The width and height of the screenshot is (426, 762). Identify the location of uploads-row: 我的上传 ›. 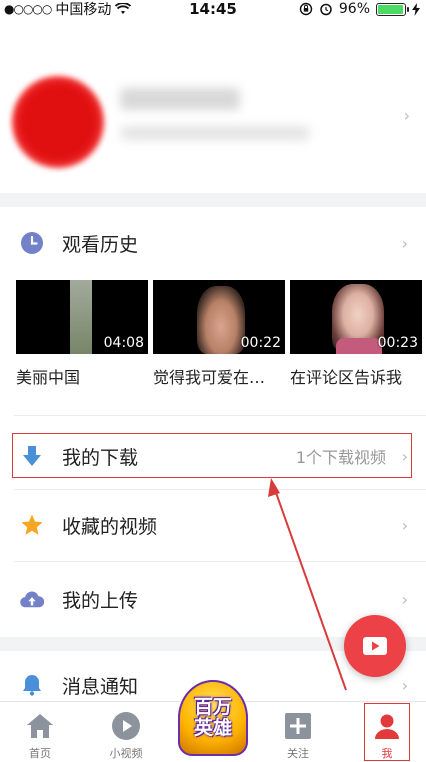
(213, 599).